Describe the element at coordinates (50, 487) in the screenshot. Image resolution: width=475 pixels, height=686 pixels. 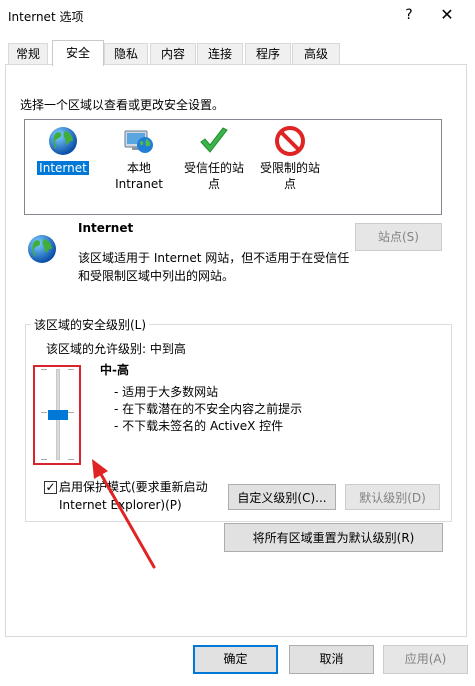
I see `protected-mode-checkbox: ✓` at that location.